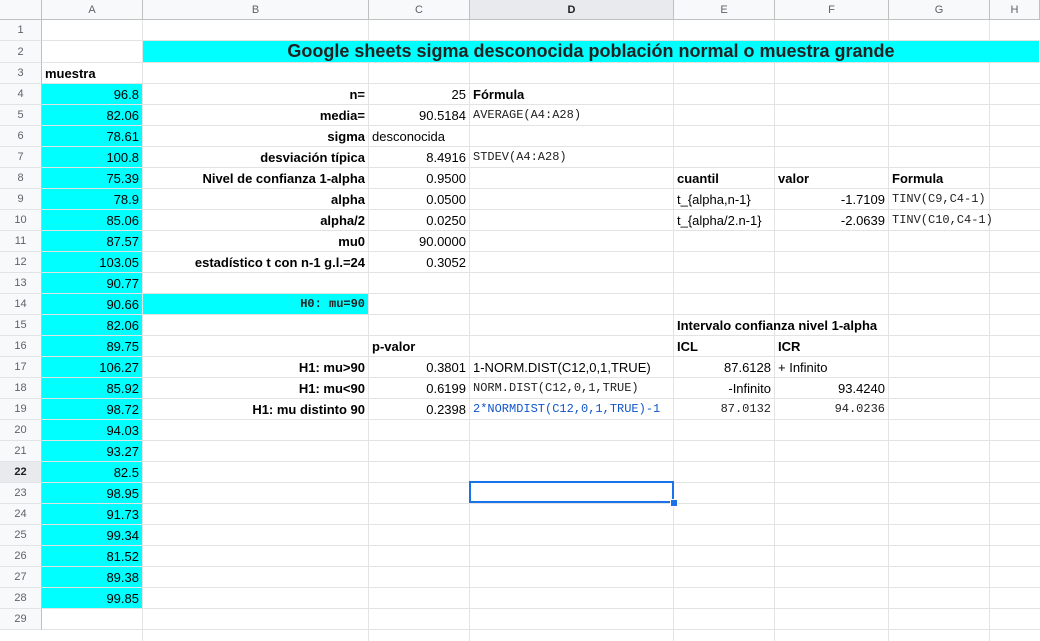  I want to click on sd-label: desviación típica, so click(255, 157).